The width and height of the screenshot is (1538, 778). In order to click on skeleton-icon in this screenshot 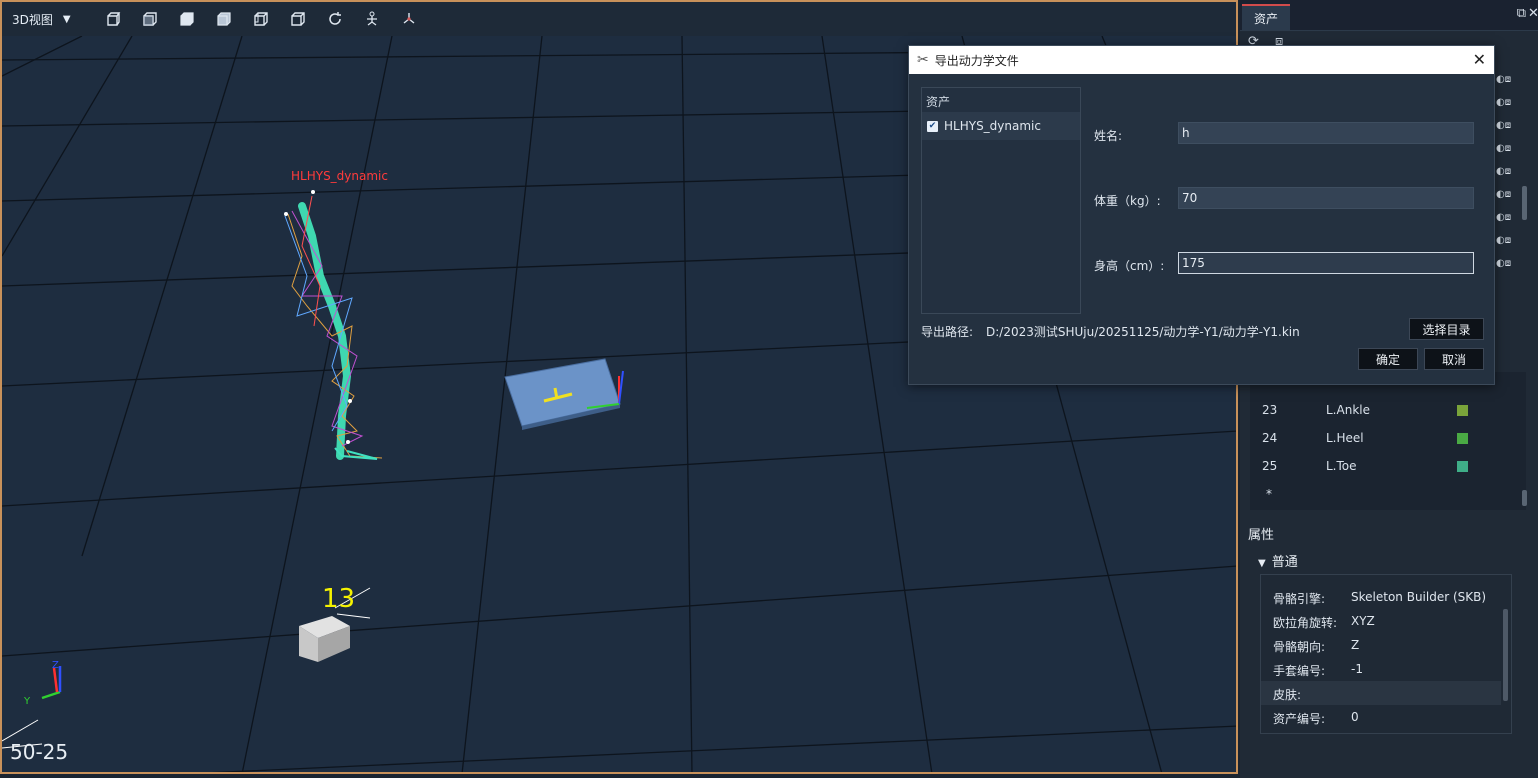, I will do `click(371, 19)`.